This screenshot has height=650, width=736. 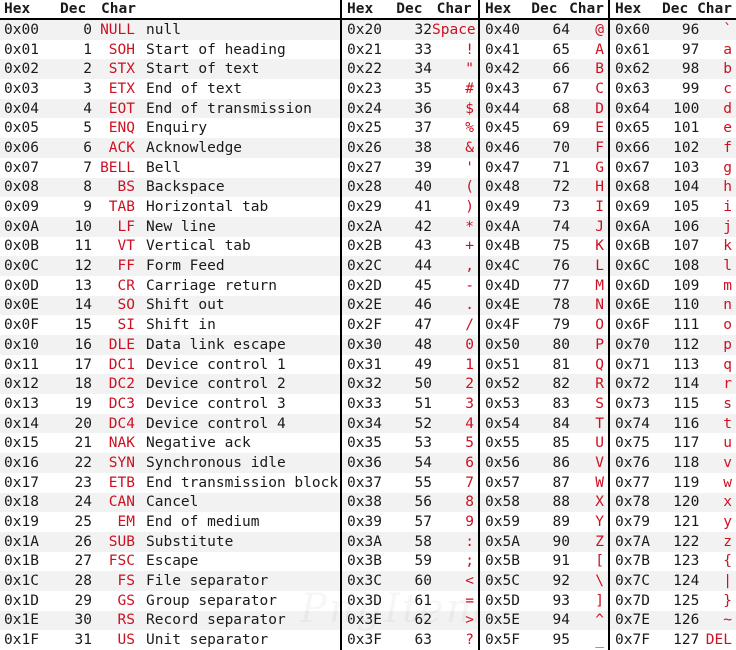 What do you see at coordinates (469, 325) in the screenshot?
I see `cell-char: /` at bounding box center [469, 325].